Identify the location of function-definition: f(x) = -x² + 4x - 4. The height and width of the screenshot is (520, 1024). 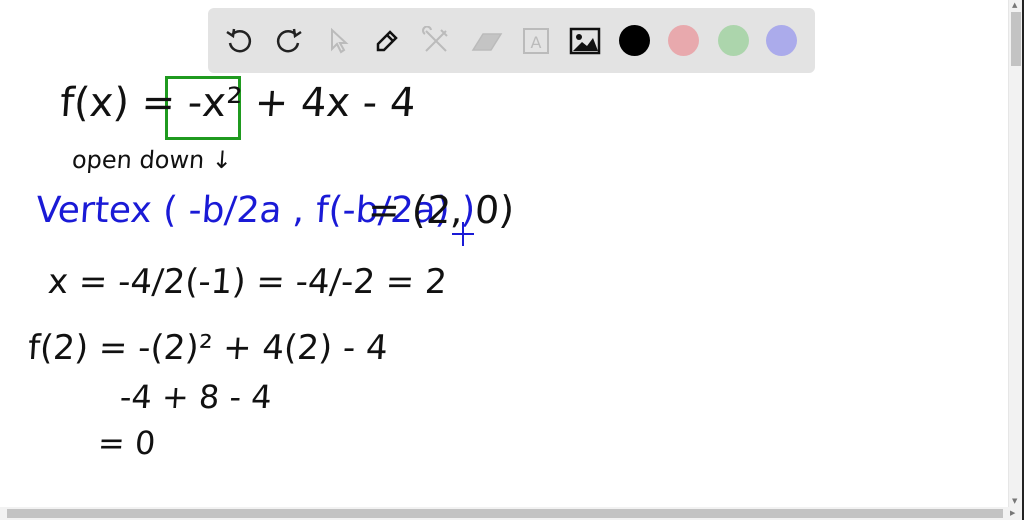
(238, 103).